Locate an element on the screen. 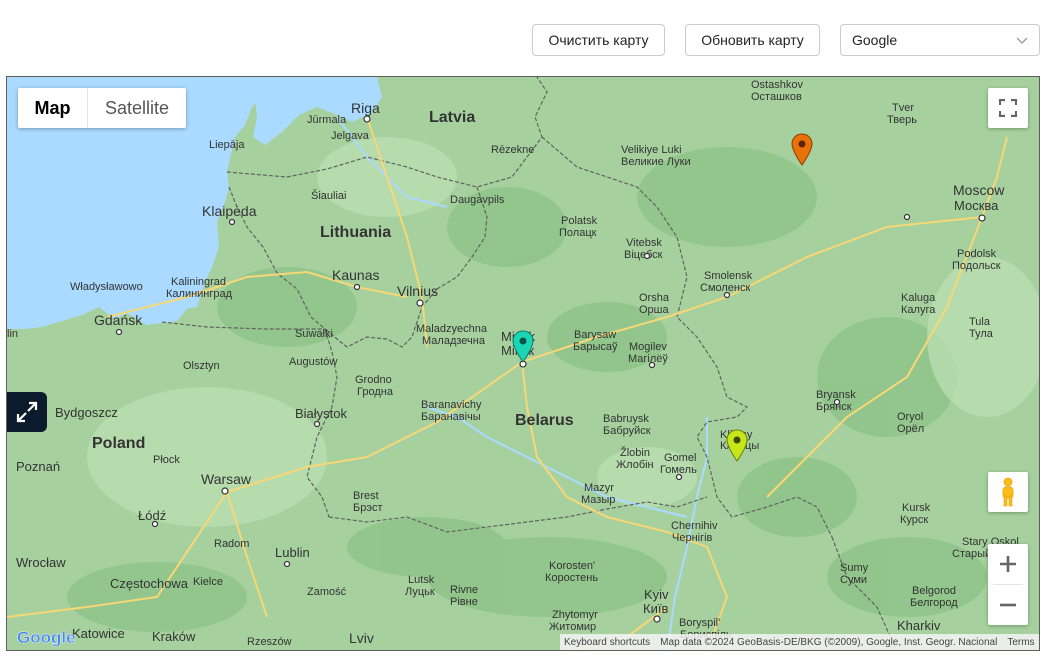 The height and width of the screenshot is (658, 1046). label-baranavichy: Baranavichy is located at coordinates (451, 405).